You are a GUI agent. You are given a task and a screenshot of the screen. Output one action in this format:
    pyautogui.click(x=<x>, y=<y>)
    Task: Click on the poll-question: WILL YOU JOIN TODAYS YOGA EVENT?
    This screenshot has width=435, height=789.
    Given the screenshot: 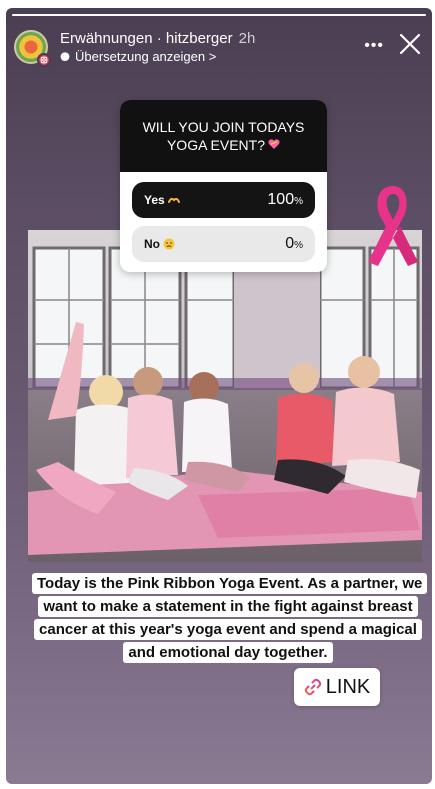 What is the action you would take?
    pyautogui.click(x=223, y=136)
    